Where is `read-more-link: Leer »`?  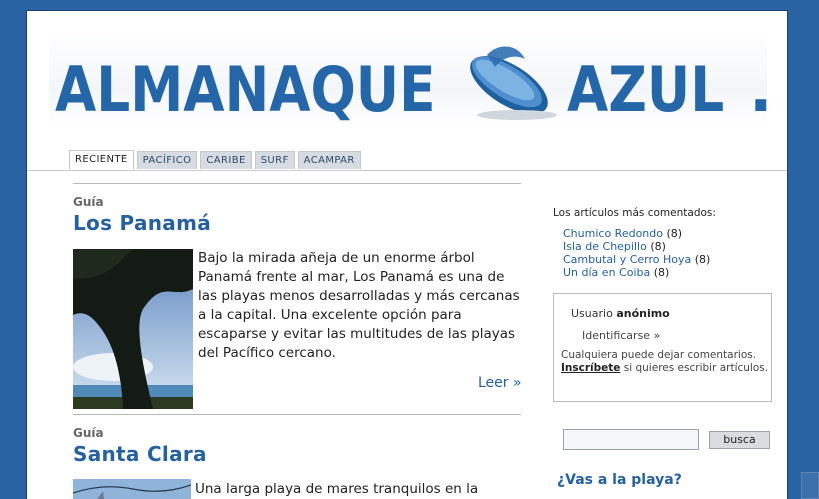
read-more-link: Leer » is located at coordinates (500, 383).